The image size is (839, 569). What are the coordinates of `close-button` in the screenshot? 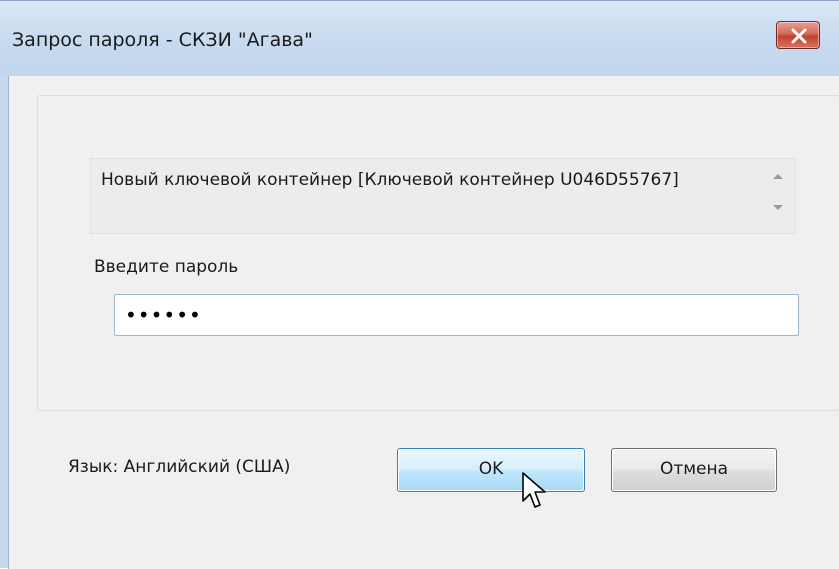 It's located at (798, 35).